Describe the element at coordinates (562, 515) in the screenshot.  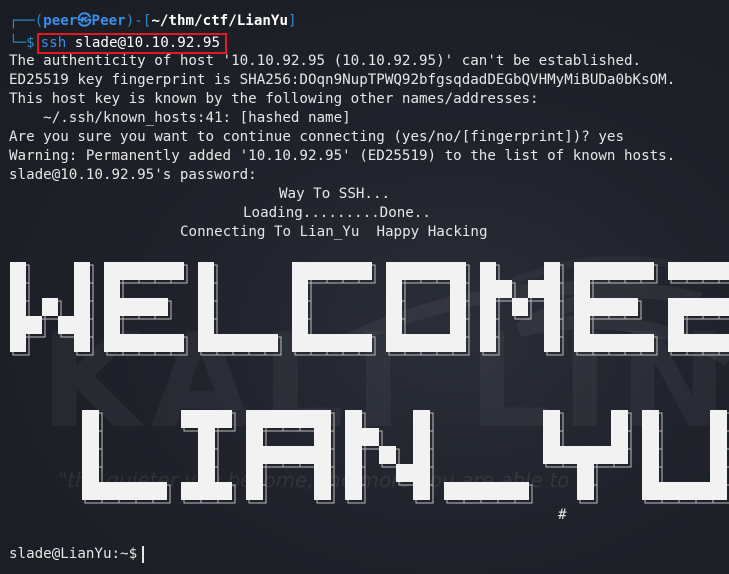
I see `hash-symbol: #` at that location.